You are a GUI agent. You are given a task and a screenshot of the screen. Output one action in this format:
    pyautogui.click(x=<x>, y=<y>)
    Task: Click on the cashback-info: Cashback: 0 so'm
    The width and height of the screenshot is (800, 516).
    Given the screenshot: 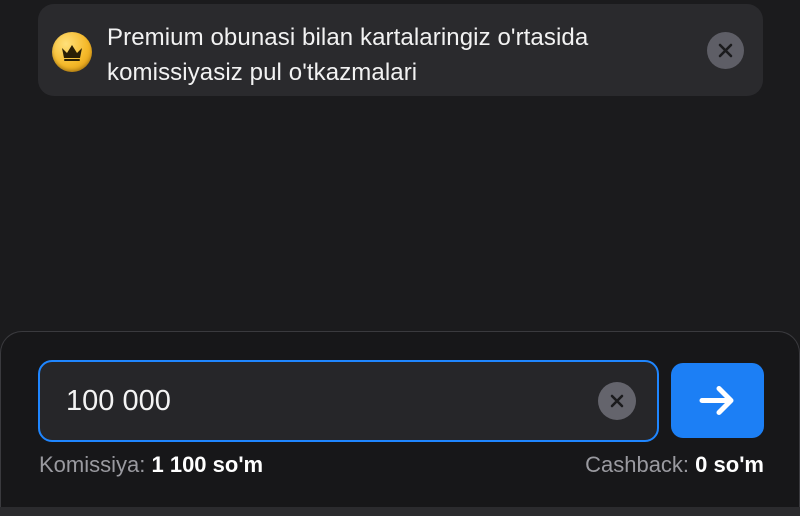 What is the action you would take?
    pyautogui.click(x=674, y=465)
    